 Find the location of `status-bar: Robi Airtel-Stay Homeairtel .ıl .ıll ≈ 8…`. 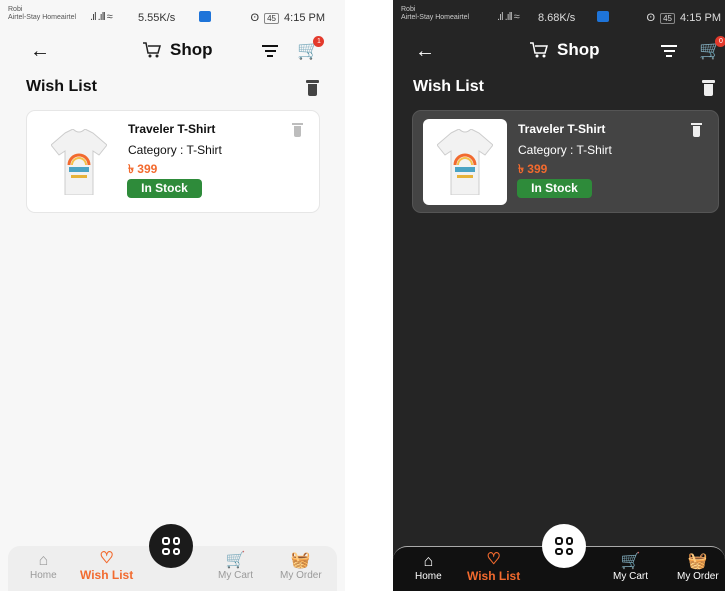

status-bar: Robi Airtel-Stay Homeairtel .ıl .ıll ≈ 8… is located at coordinates (559, 17).